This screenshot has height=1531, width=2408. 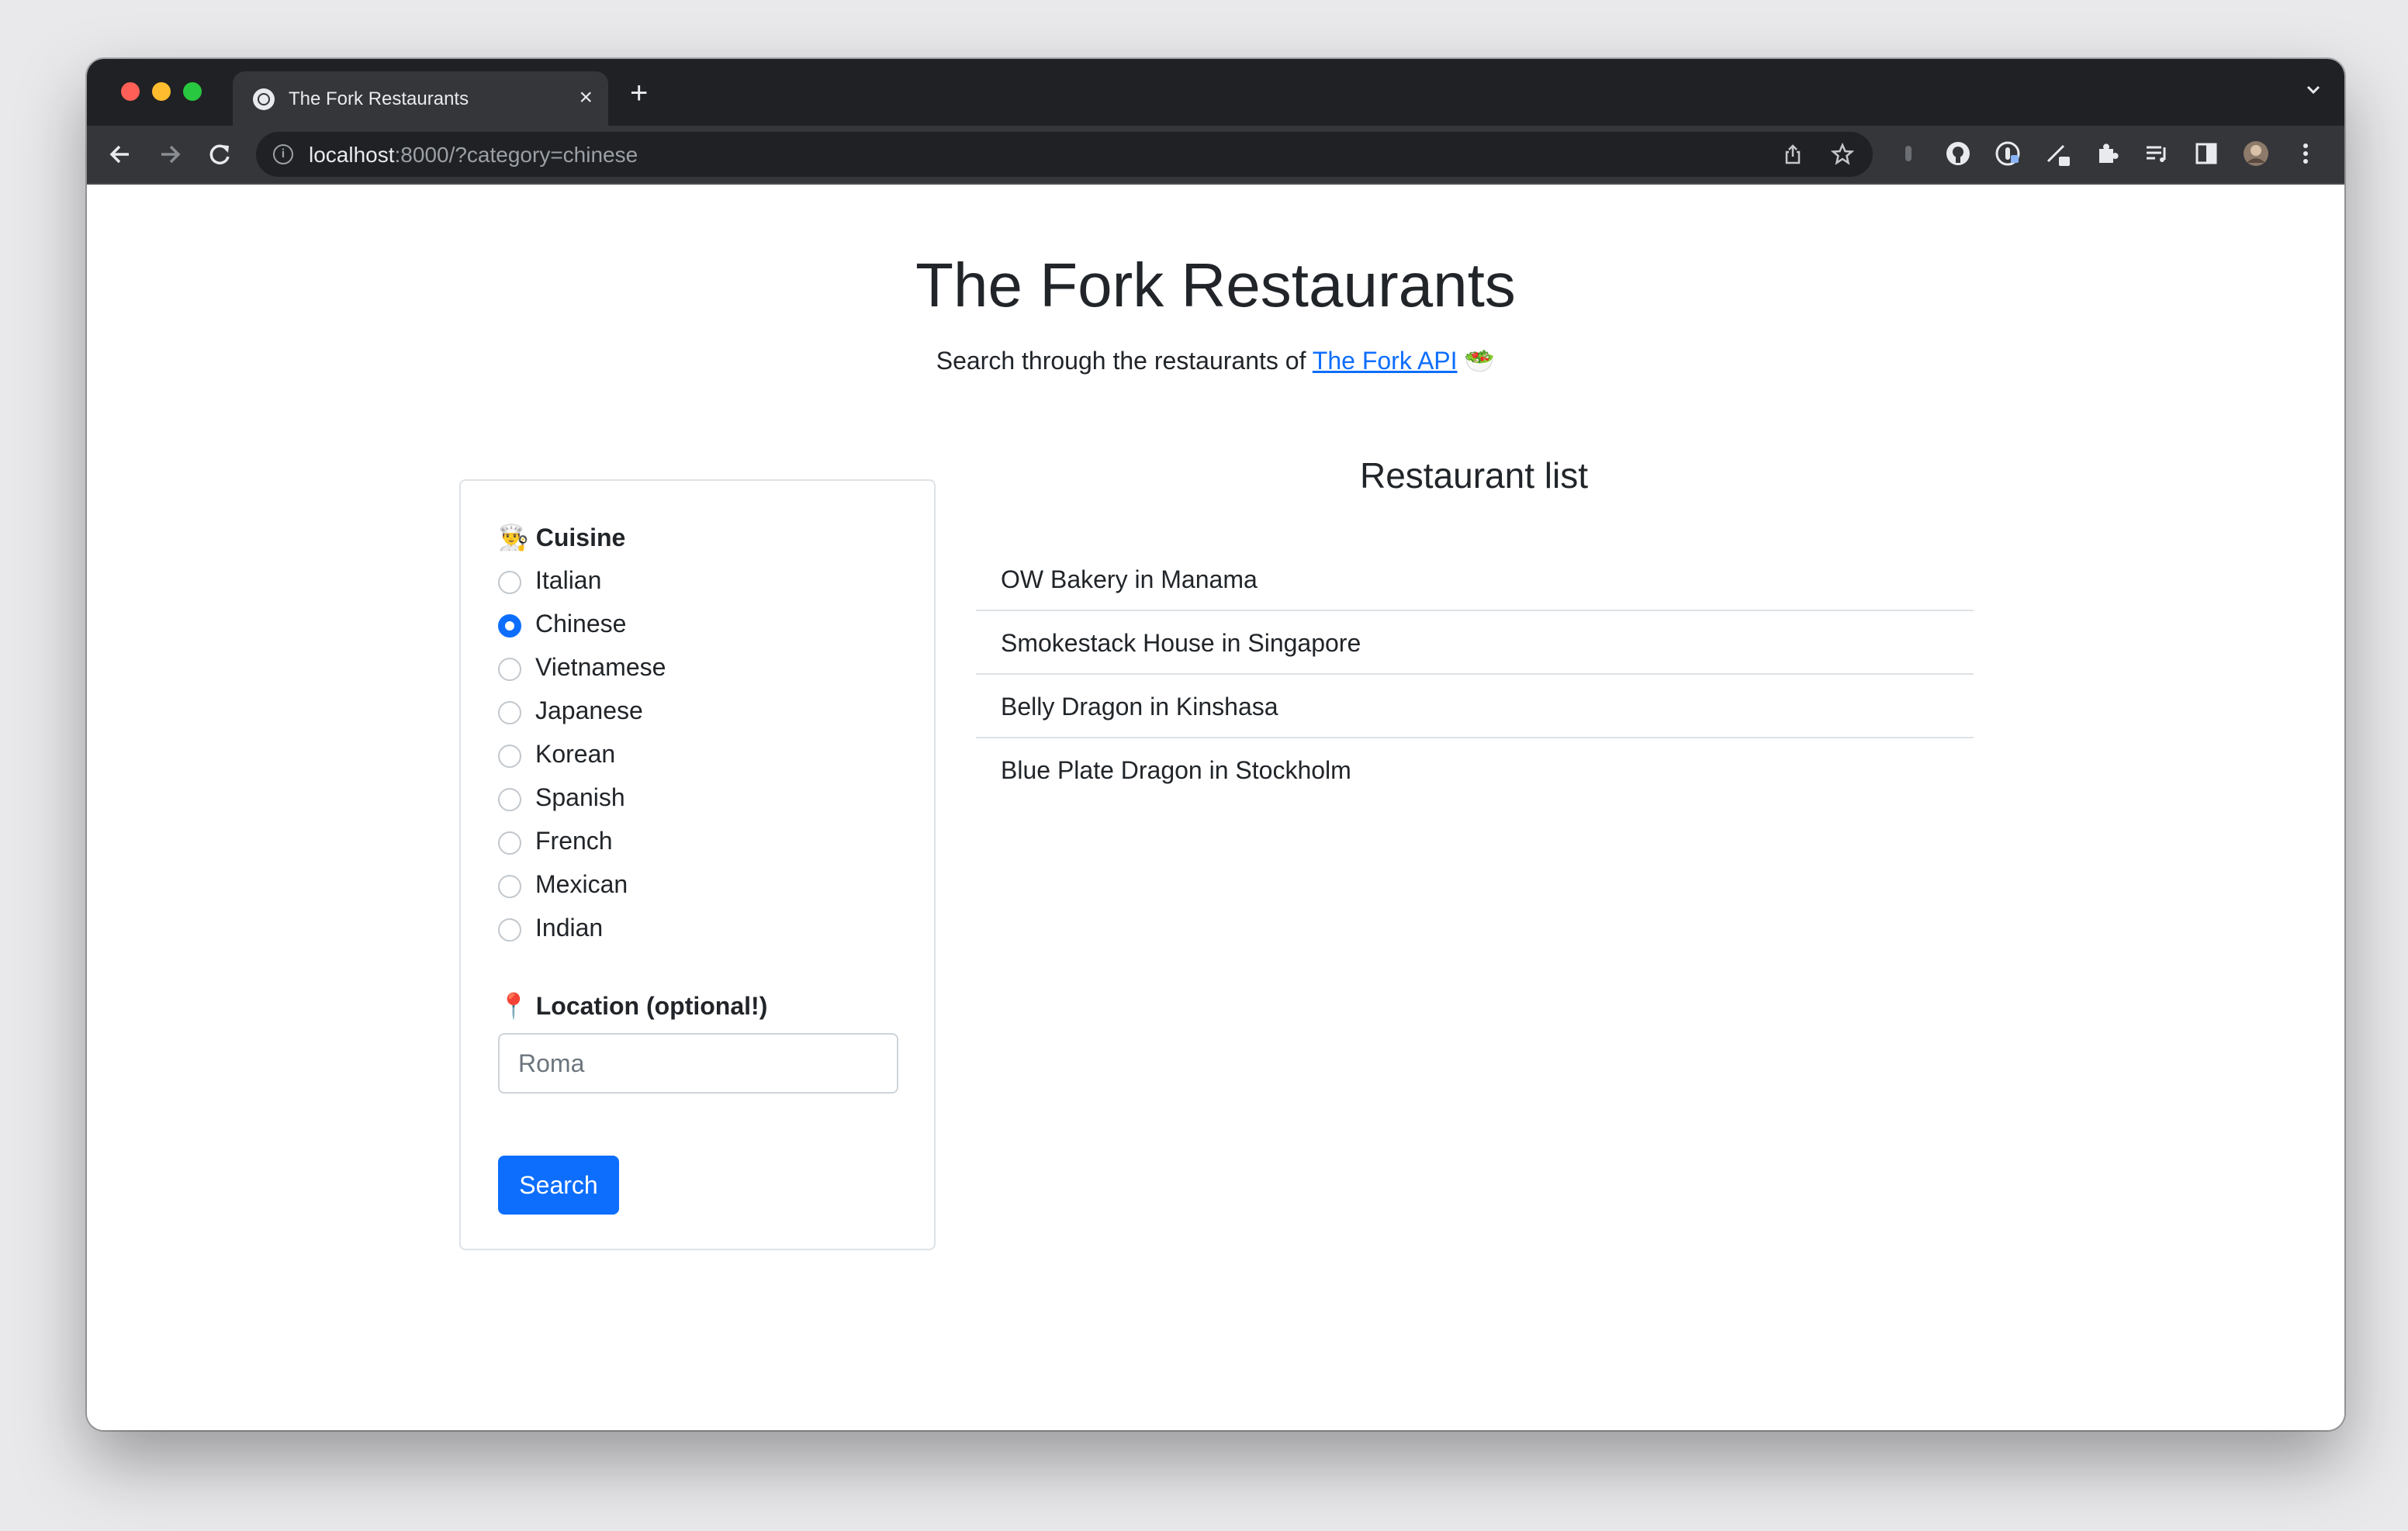 I want to click on cuisine-label: 👨‍🍳 Cuisine, so click(x=562, y=537).